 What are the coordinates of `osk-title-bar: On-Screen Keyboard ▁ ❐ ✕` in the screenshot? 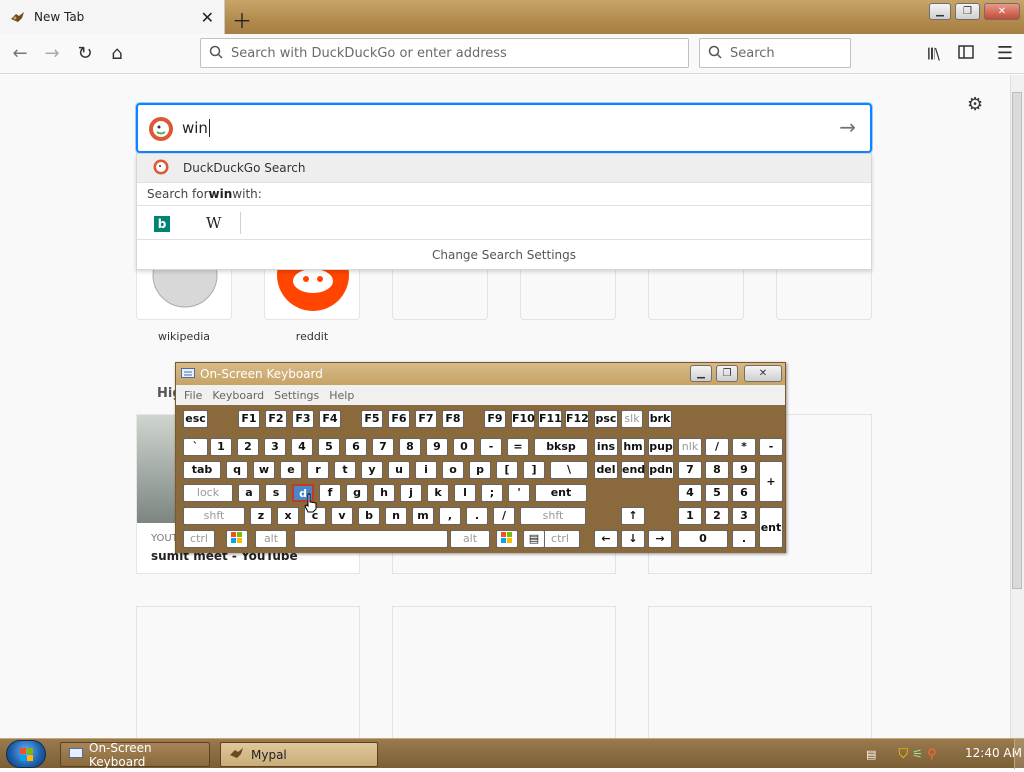 It's located at (480, 374).